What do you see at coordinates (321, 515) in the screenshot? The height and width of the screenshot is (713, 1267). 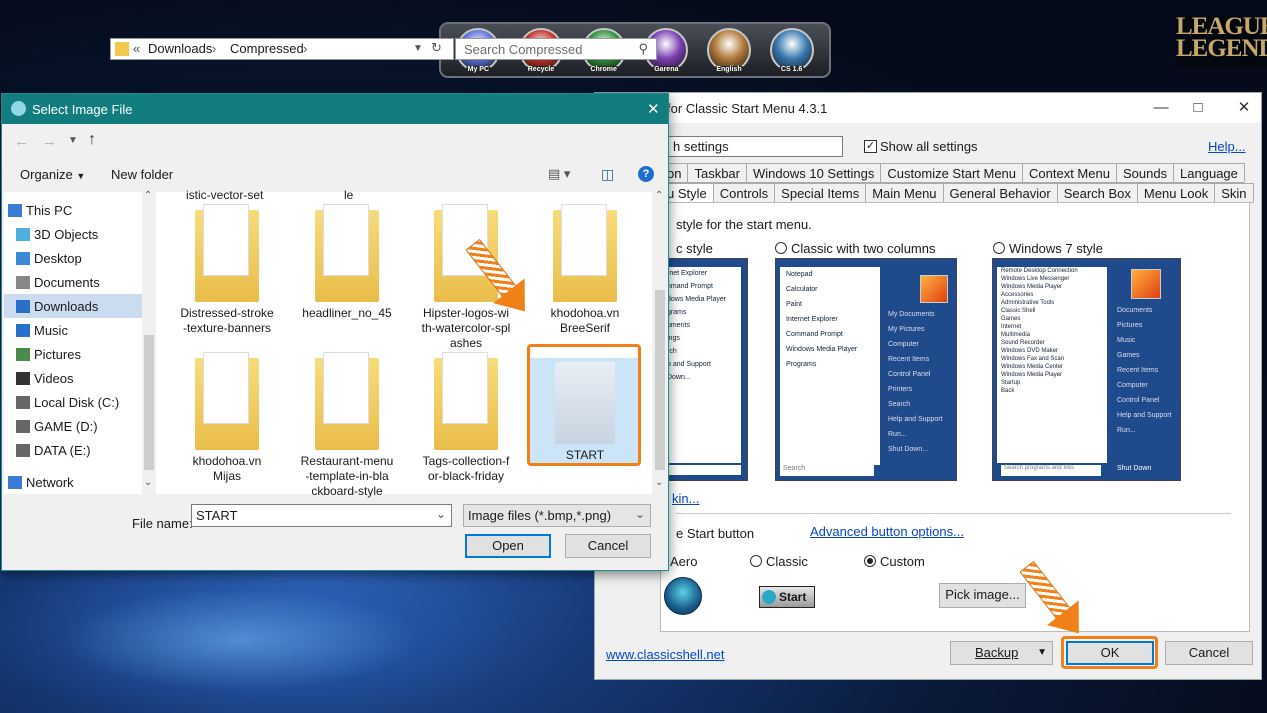 I see `file-name-input: START ⌄` at bounding box center [321, 515].